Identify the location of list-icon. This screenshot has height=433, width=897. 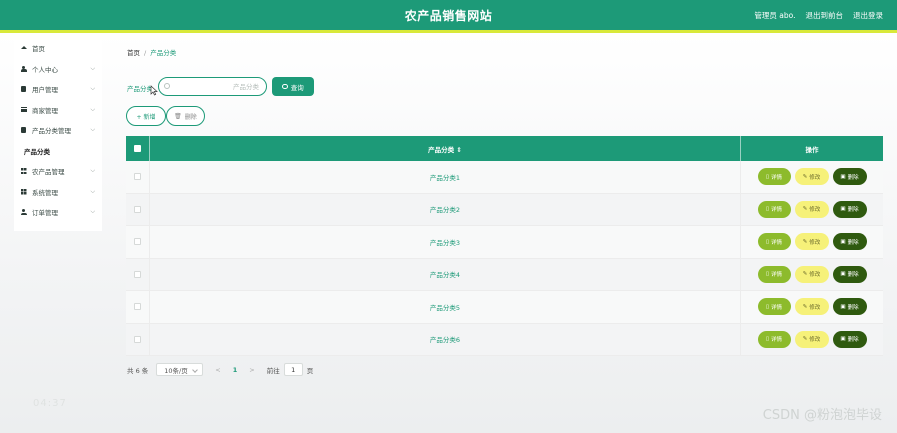
(23, 109).